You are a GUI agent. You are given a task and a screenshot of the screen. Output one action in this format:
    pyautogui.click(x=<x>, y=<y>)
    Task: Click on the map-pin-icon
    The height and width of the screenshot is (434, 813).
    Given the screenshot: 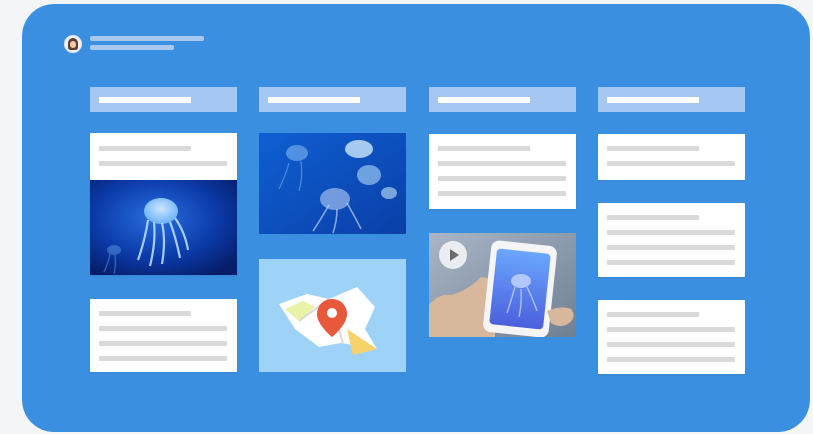 What is the action you would take?
    pyautogui.click(x=328, y=321)
    